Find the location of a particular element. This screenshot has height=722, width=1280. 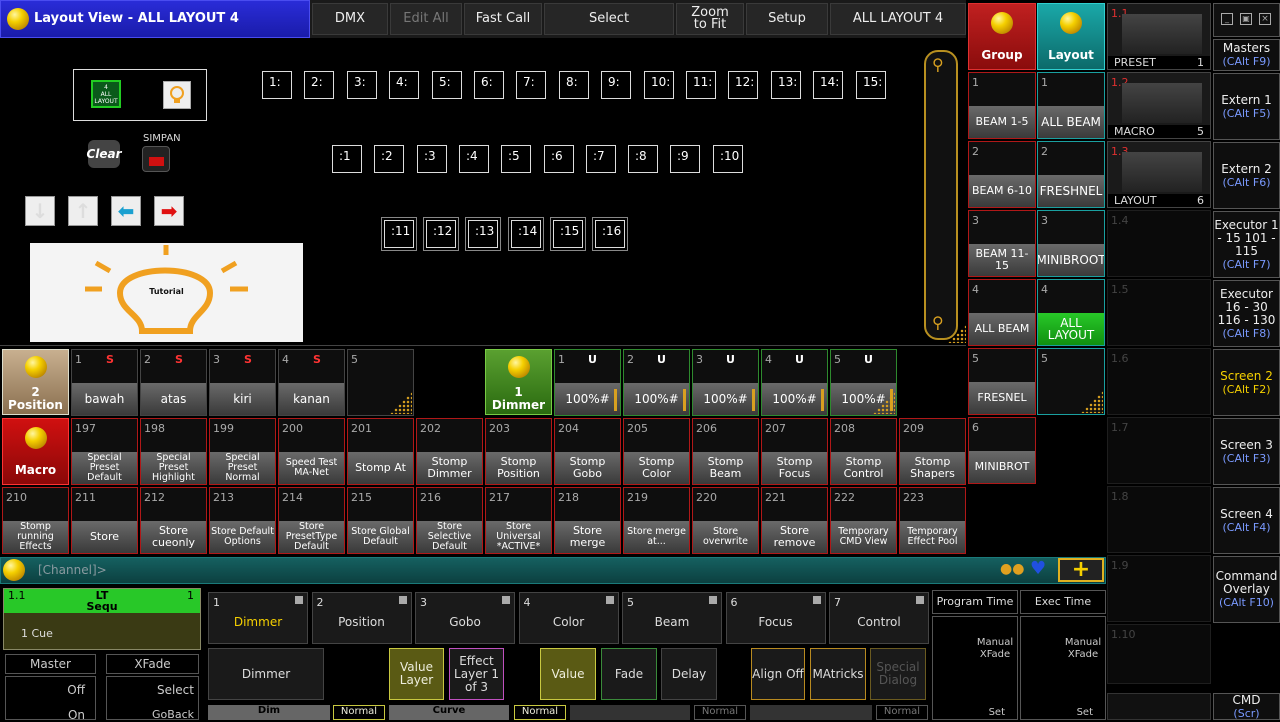

fixture-1-11: 11: is located at coordinates (701, 85).